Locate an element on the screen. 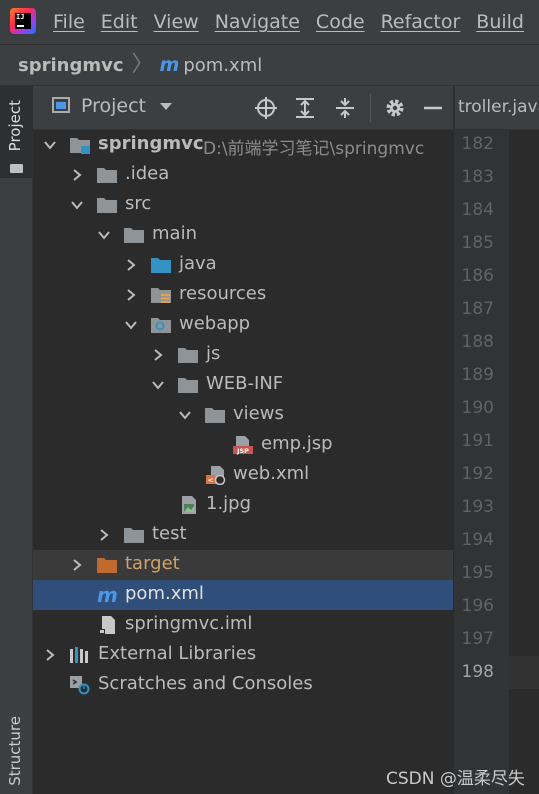 This screenshot has width=539, height=794. tree-label: webapp is located at coordinates (215, 323).